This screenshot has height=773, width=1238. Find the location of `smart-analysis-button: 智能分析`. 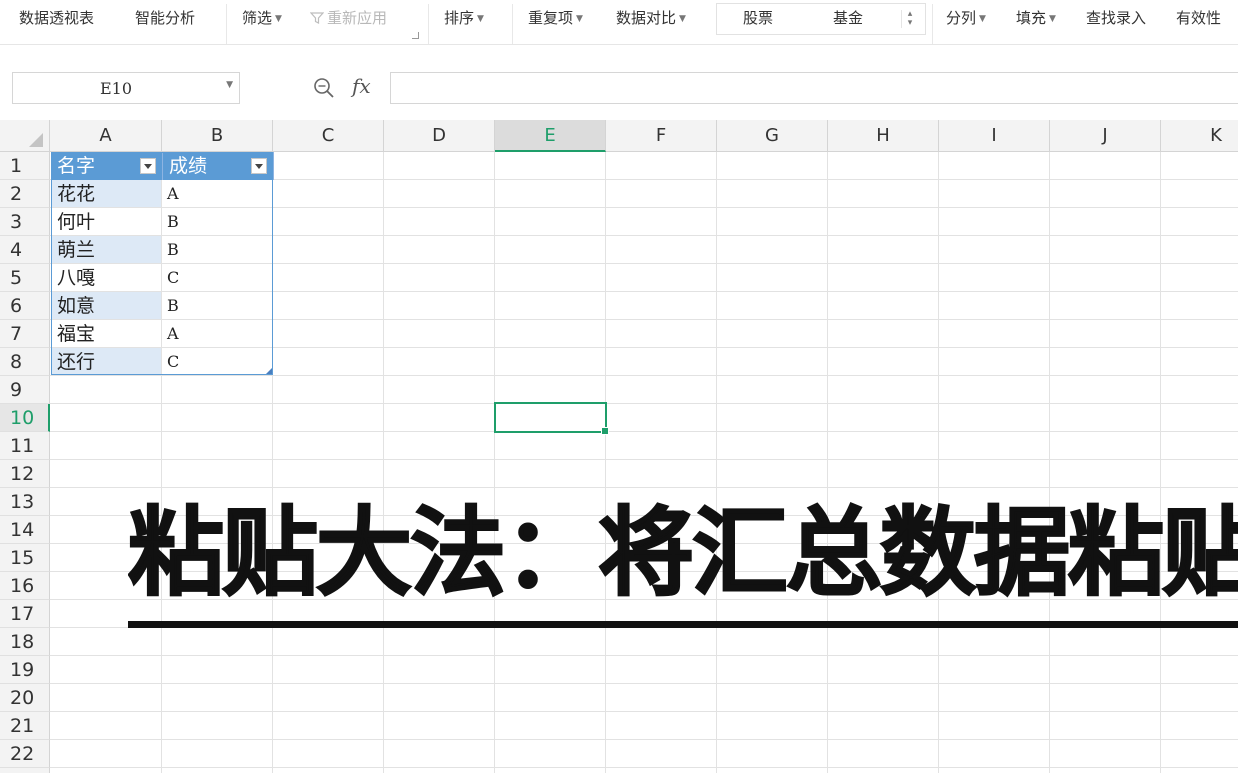

smart-analysis-button: 智能分析 is located at coordinates (165, 18).